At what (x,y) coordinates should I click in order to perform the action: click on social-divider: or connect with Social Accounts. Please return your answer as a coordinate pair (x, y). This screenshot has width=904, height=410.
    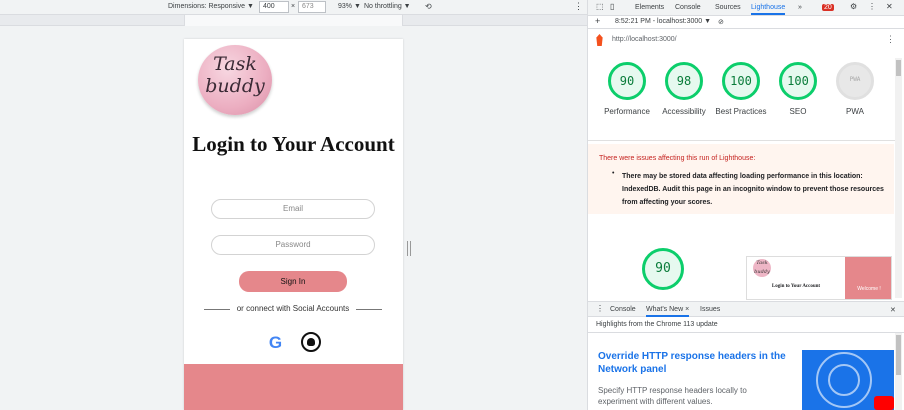
    Looking at the image, I should click on (293, 309).